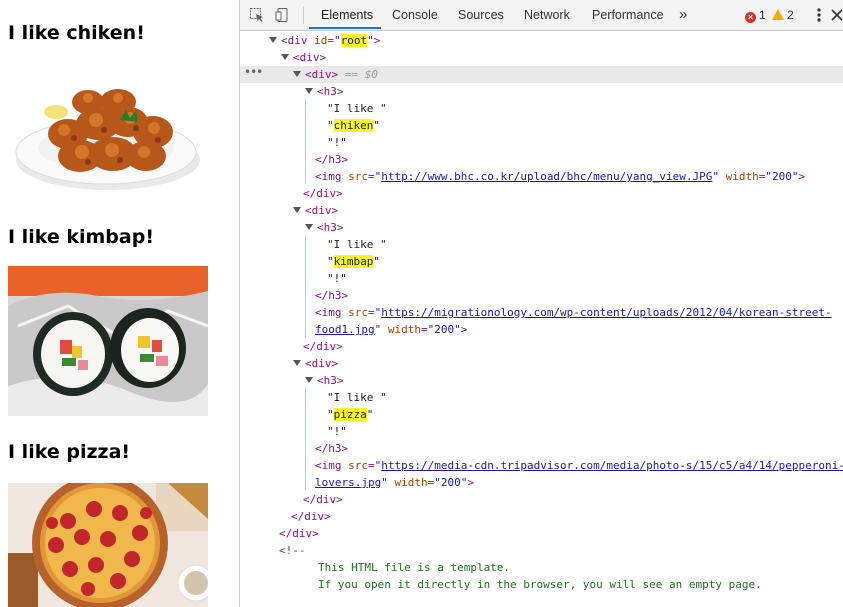 The width and height of the screenshot is (843, 607). What do you see at coordinates (481, 15) in the screenshot?
I see `tab-sources: Sources` at bounding box center [481, 15].